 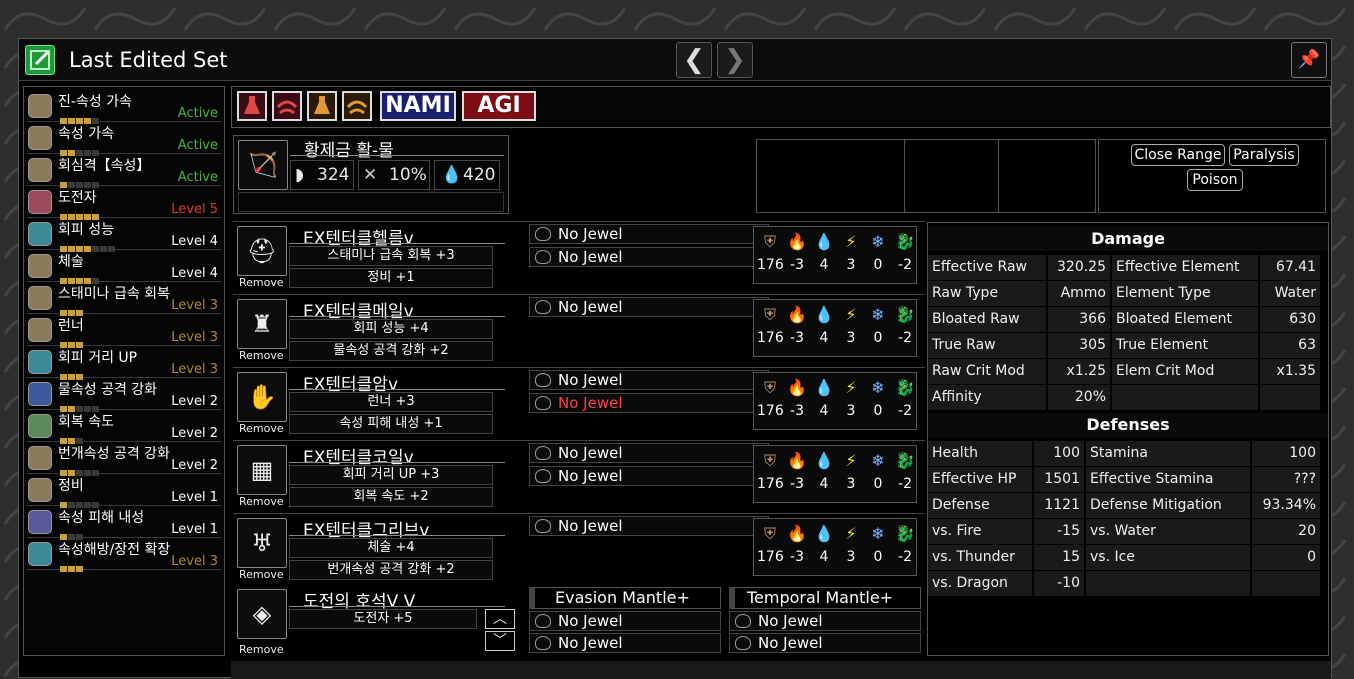 What do you see at coordinates (499, 106) in the screenshot?
I see `tag-agi: AGI` at bounding box center [499, 106].